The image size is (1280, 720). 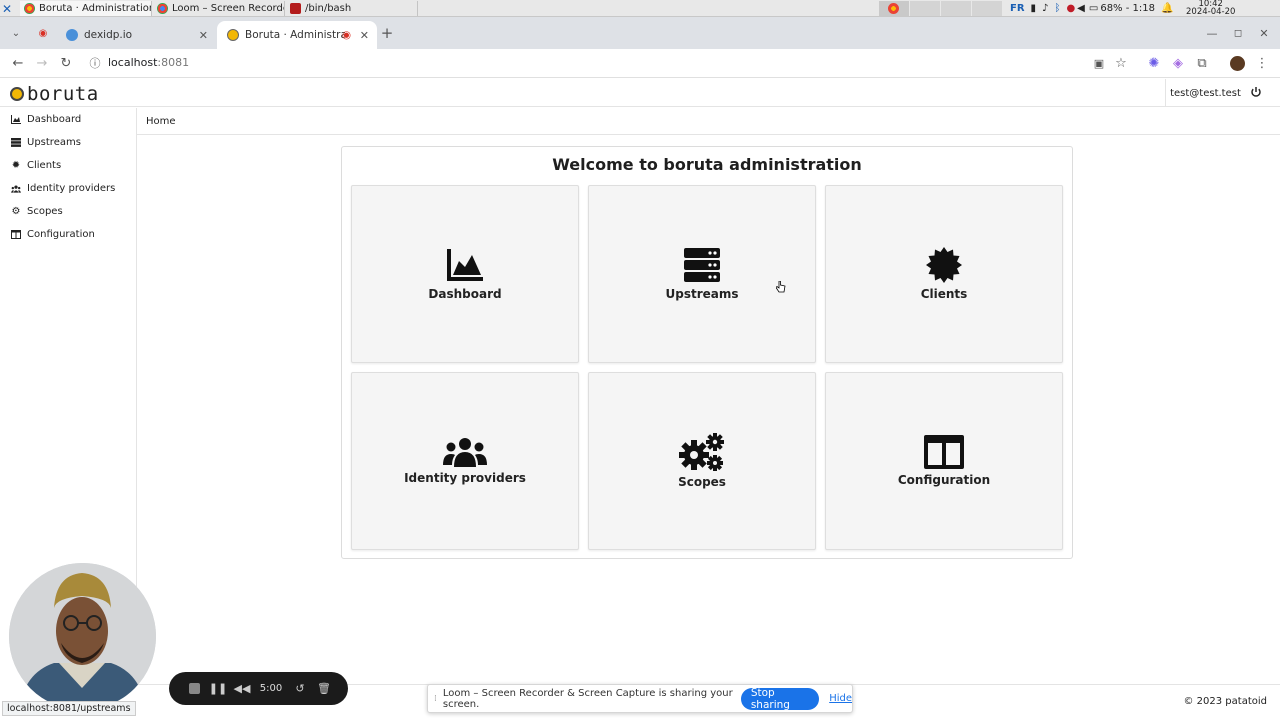 What do you see at coordinates (1205, 93) in the screenshot?
I see `user-email: test@test.test` at bounding box center [1205, 93].